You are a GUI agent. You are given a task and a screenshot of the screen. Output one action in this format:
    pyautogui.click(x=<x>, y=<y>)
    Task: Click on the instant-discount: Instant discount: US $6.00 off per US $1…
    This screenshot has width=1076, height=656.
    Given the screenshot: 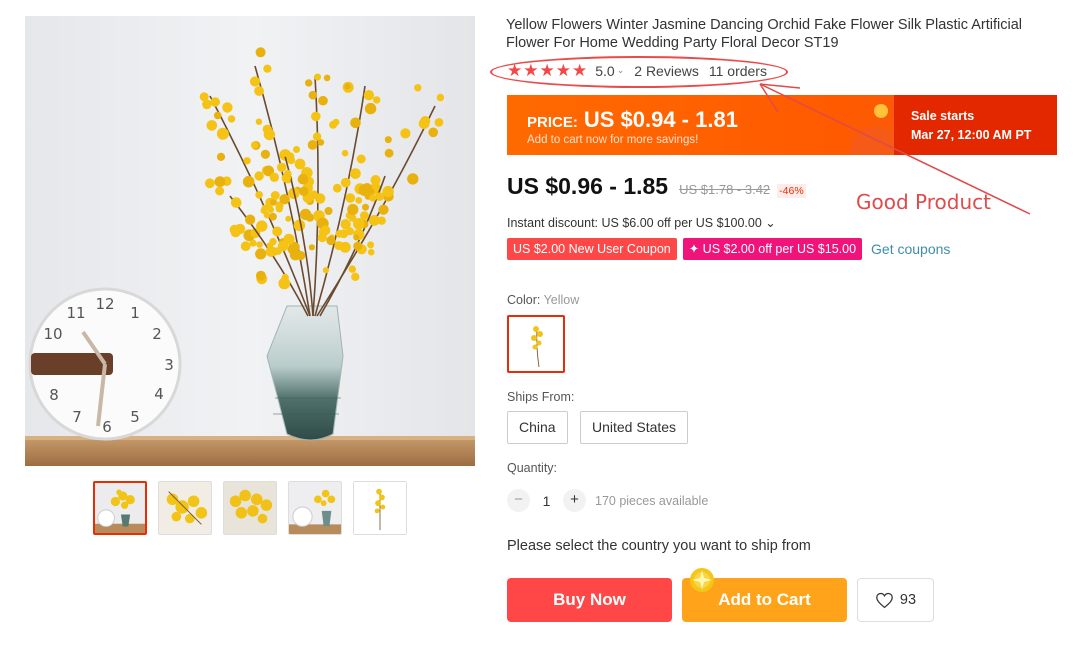 What is the action you would take?
    pyautogui.click(x=641, y=222)
    